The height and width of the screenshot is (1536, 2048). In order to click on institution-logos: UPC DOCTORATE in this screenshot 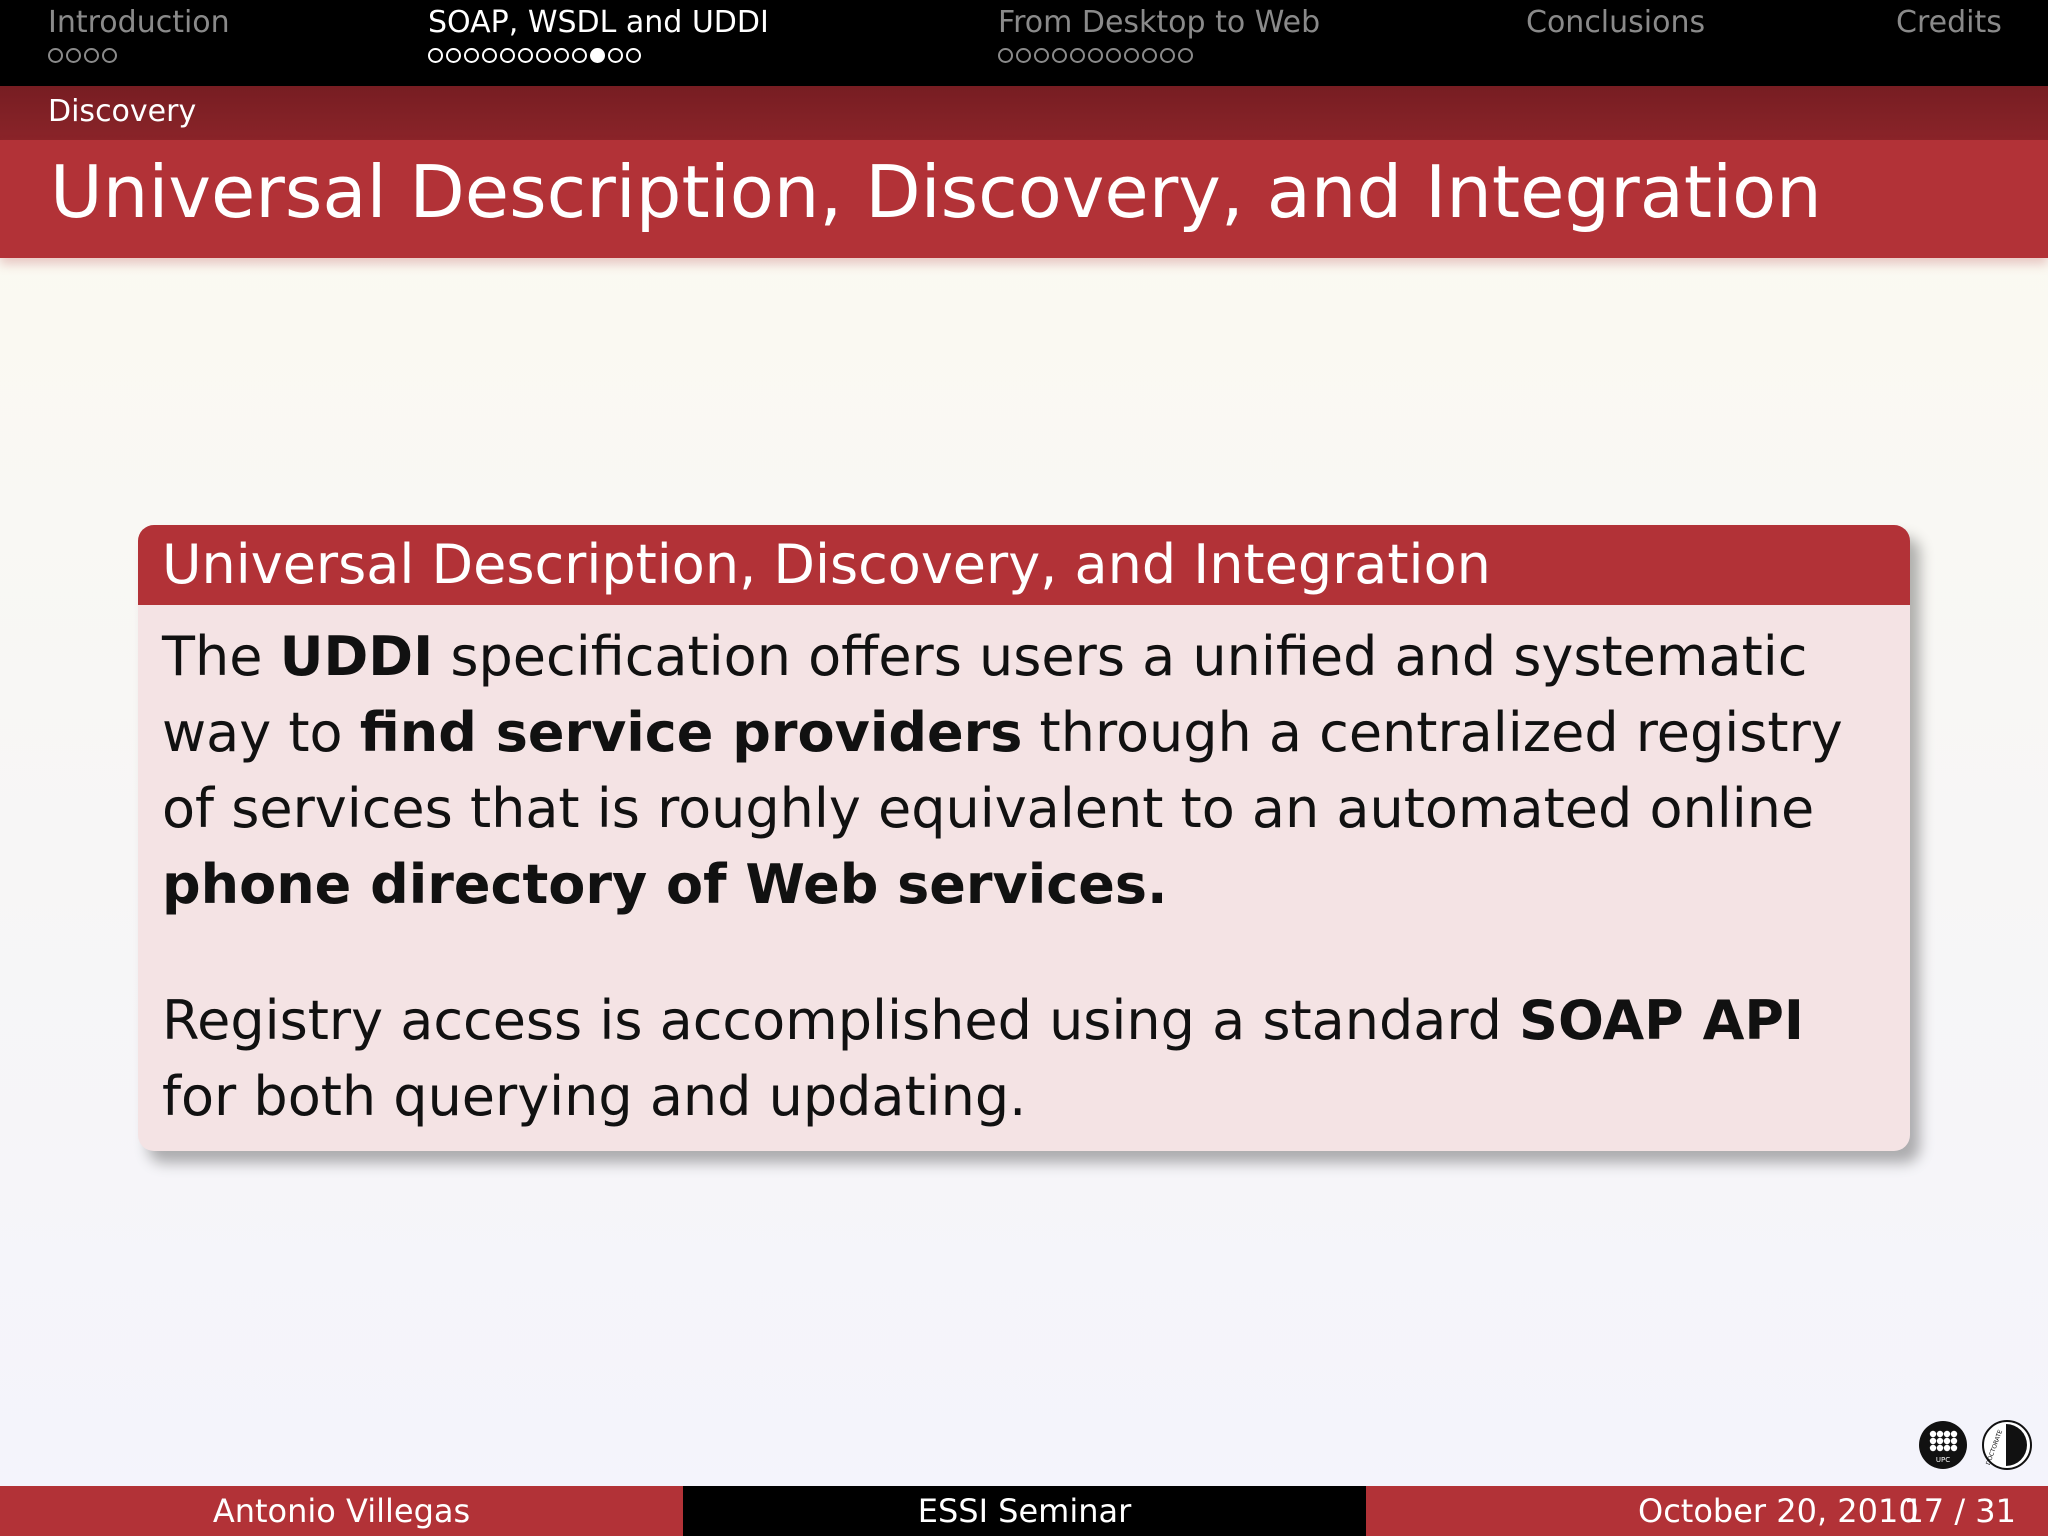, I will do `click(1975, 1445)`.